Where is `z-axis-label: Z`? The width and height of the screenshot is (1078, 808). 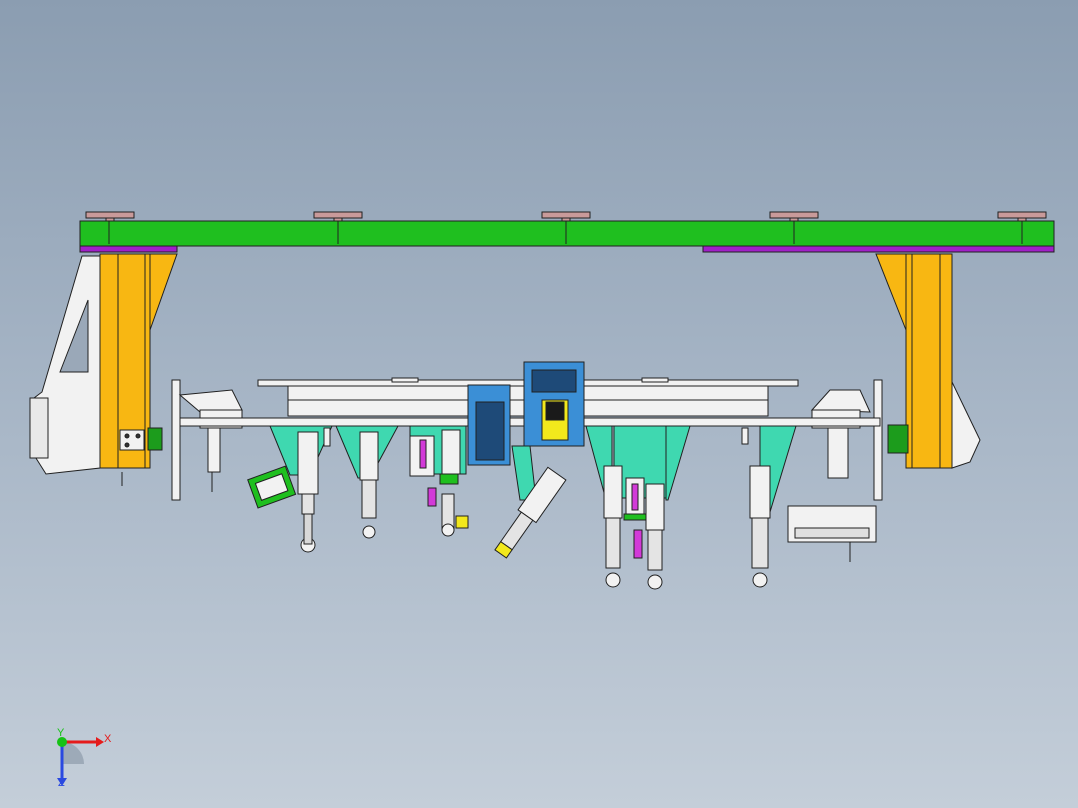
z-axis-label: Z is located at coordinates (61, 783).